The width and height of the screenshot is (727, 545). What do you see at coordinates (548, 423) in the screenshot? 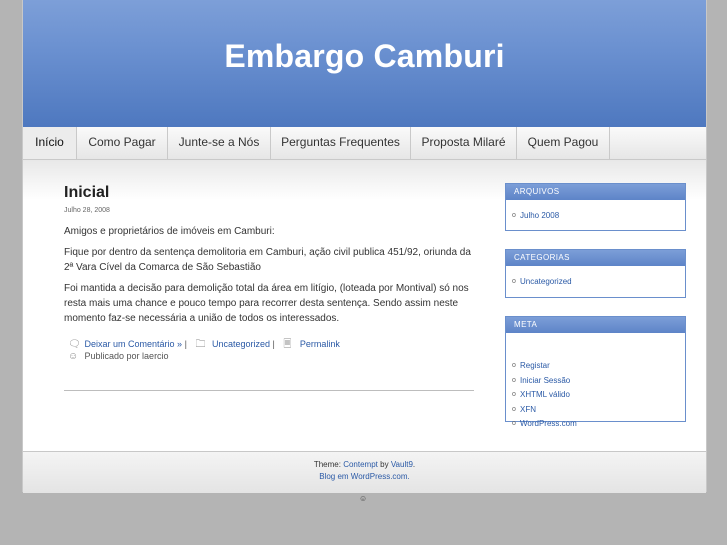
I see `meta-link-wordpress: WordPress.com` at bounding box center [548, 423].